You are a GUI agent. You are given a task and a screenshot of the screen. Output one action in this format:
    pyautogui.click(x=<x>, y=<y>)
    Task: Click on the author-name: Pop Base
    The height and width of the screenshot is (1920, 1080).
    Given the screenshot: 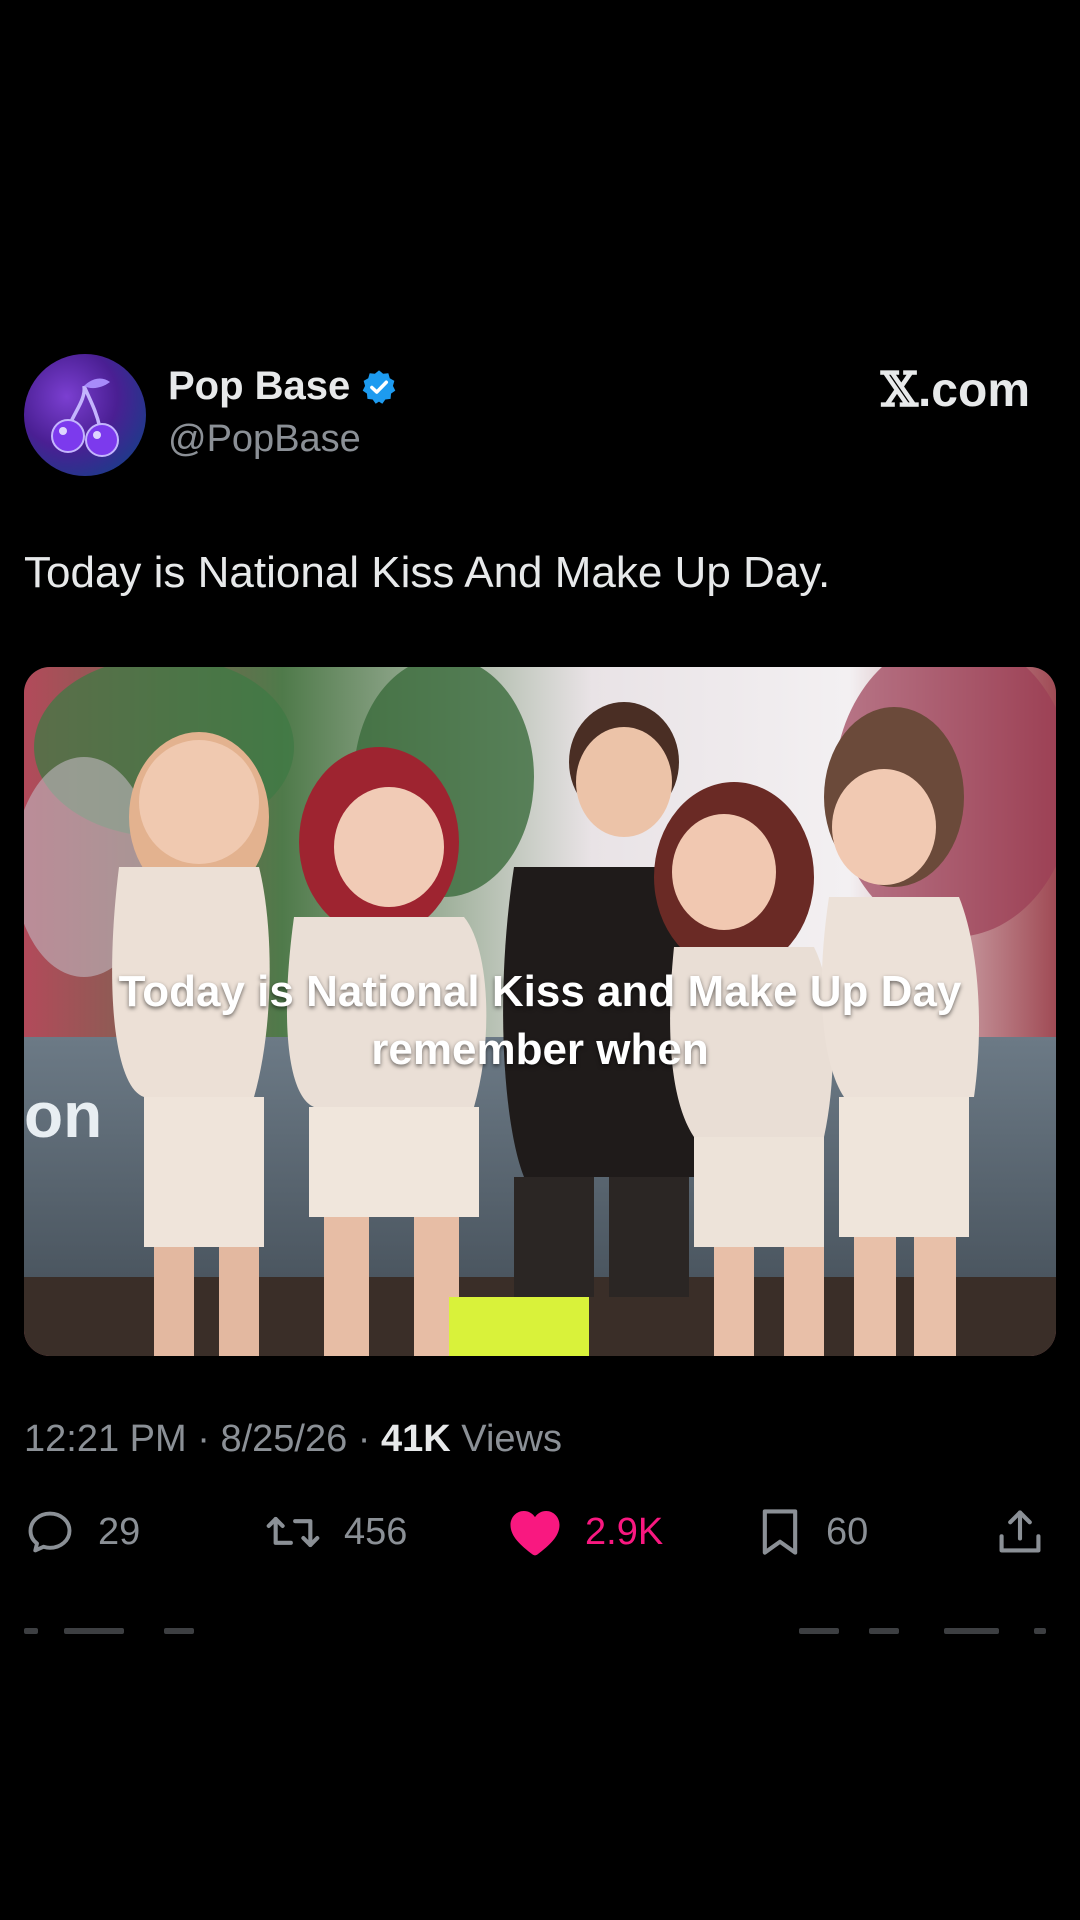 What is the action you would take?
    pyautogui.click(x=259, y=386)
    